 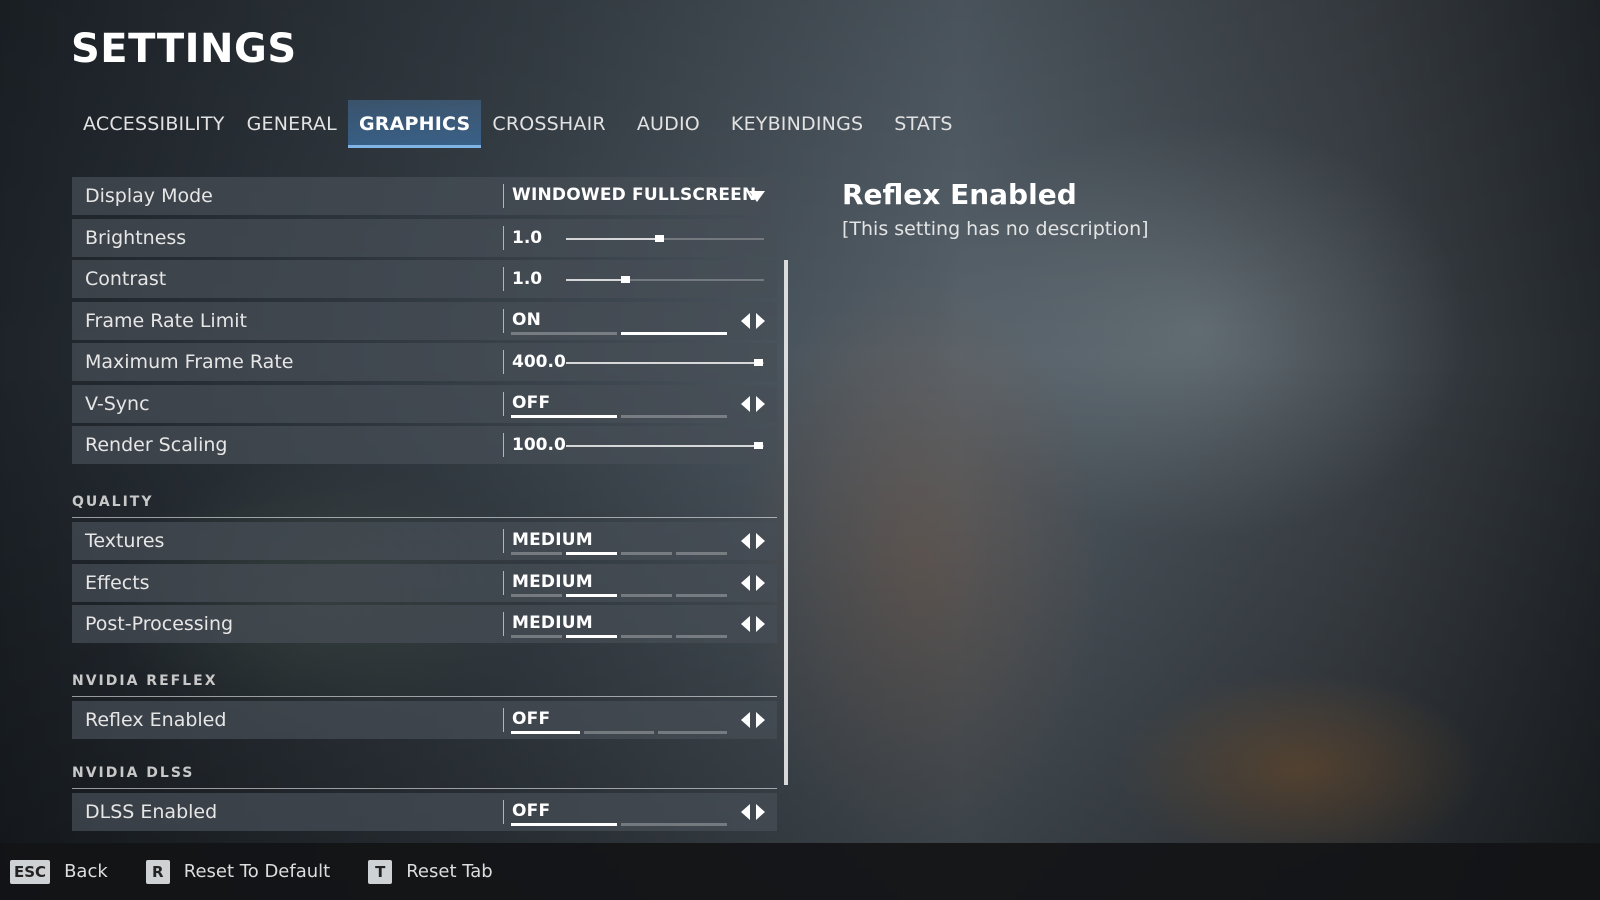 What do you see at coordinates (424, 676) in the screenshot?
I see `section-nvidia-reflex: NVIDIA REFLEX` at bounding box center [424, 676].